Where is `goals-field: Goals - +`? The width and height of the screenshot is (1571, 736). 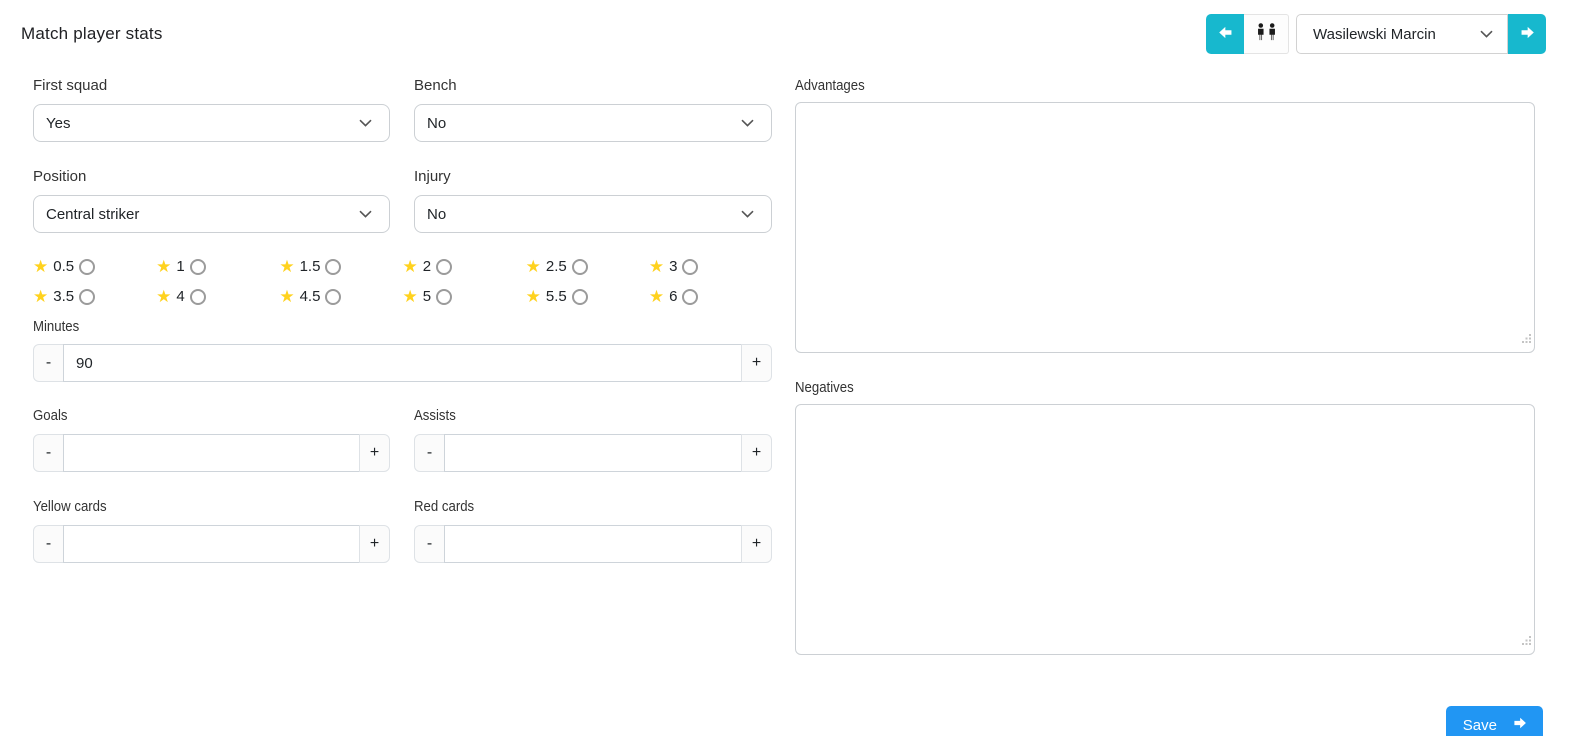
goals-field: Goals - + is located at coordinates (211, 439).